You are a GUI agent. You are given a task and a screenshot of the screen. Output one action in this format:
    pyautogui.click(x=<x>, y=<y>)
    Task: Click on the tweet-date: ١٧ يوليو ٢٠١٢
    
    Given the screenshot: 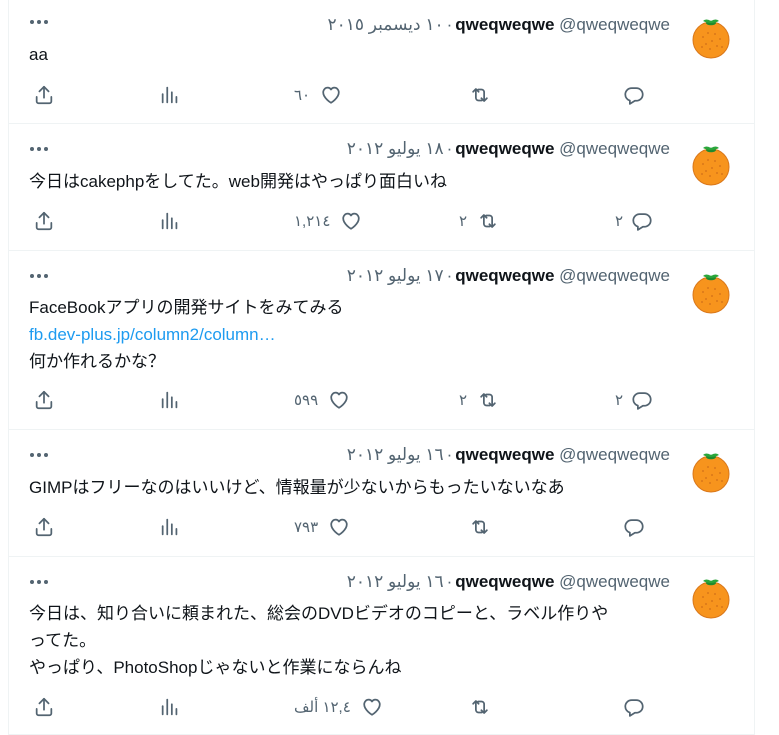 What is the action you would take?
    pyautogui.click(x=395, y=275)
    